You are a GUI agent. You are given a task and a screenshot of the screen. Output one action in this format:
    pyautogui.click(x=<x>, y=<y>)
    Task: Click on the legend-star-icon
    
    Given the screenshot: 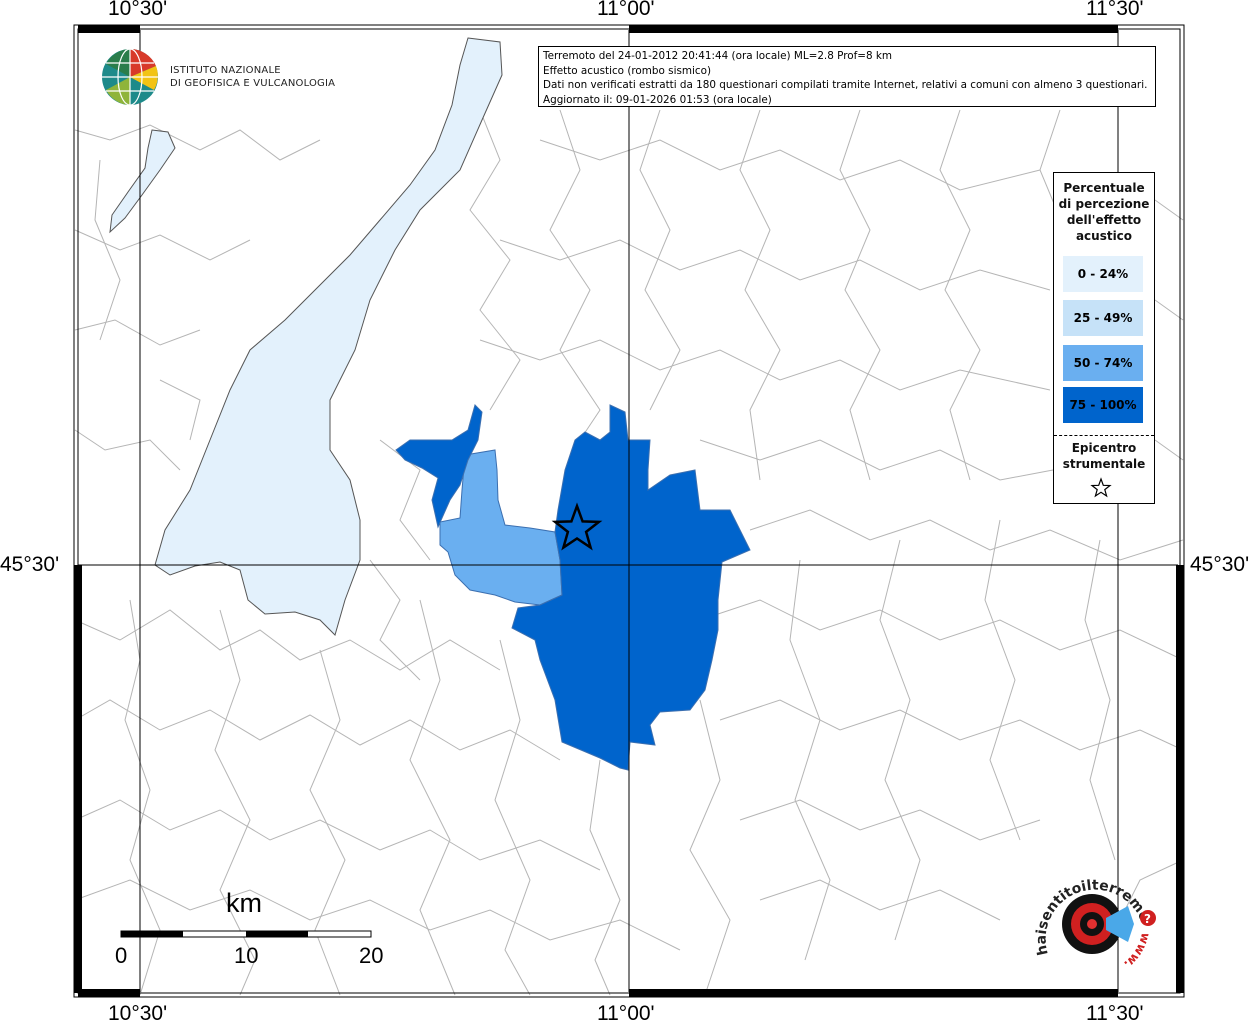 What is the action you would take?
    pyautogui.click(x=1101, y=487)
    